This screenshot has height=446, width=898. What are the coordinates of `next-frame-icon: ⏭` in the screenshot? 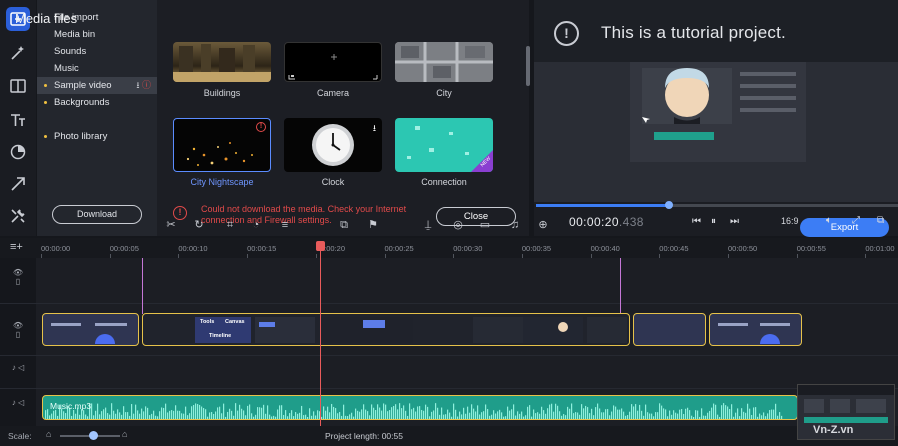 It's located at (734, 221).